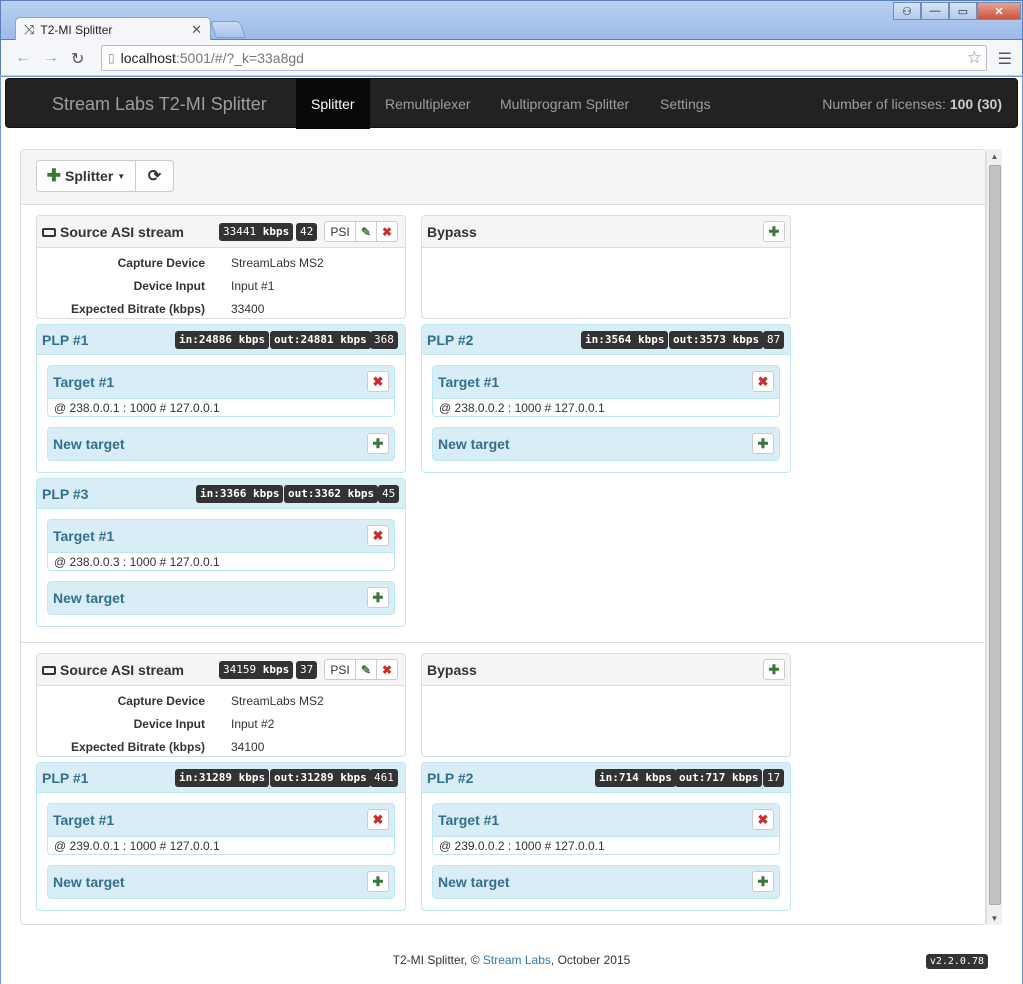  I want to click on back-arrow-icon: ←, so click(23, 58).